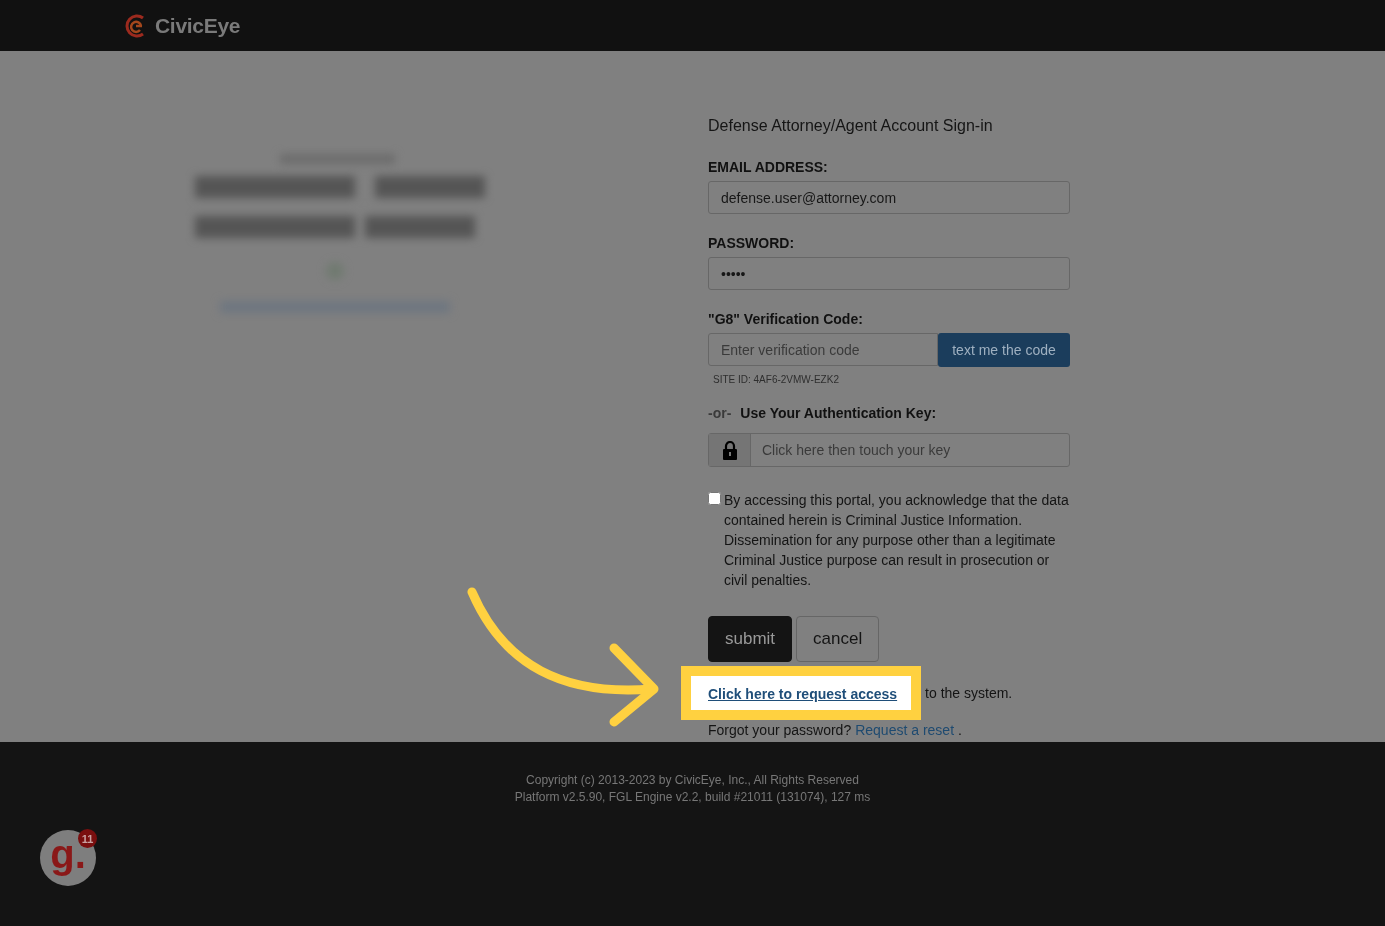 The image size is (1385, 926). Describe the element at coordinates (776, 379) in the screenshot. I see `site-id: SITE ID: 4AF6-2VMW-EZK2` at that location.